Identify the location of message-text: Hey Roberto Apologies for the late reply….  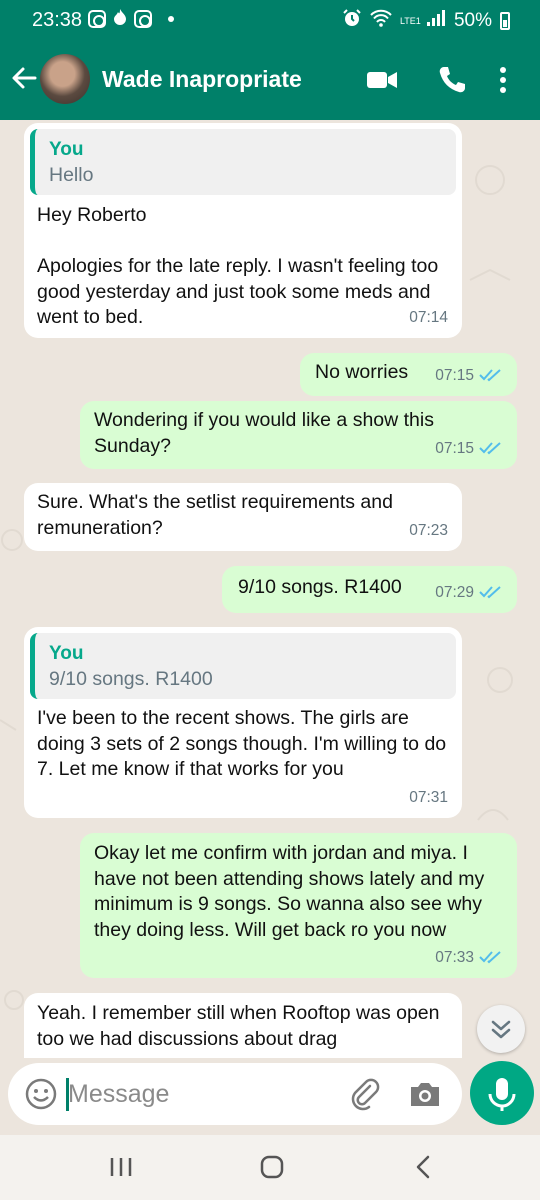
(238, 266).